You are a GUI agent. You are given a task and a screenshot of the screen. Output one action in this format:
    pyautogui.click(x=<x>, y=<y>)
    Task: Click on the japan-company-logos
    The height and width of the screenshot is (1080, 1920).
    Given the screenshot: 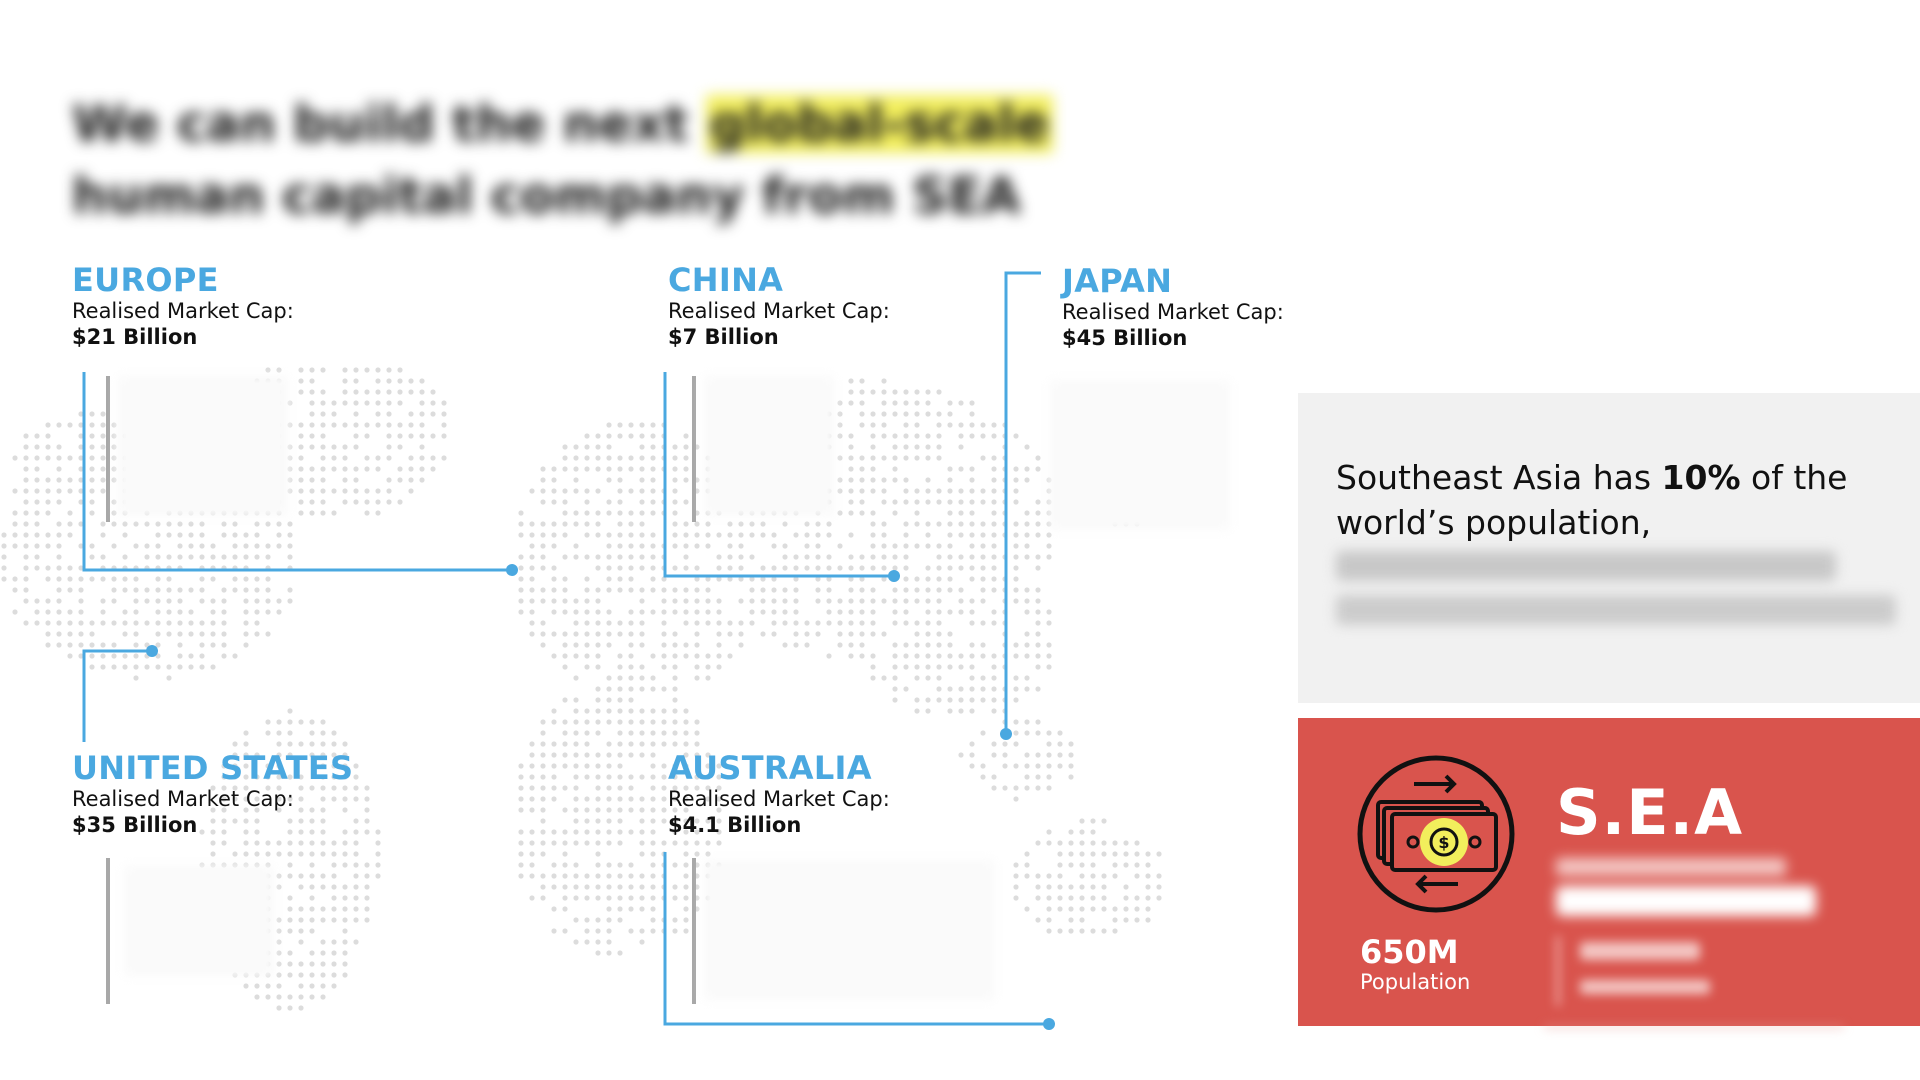 What is the action you would take?
    pyautogui.click(x=1140, y=455)
    